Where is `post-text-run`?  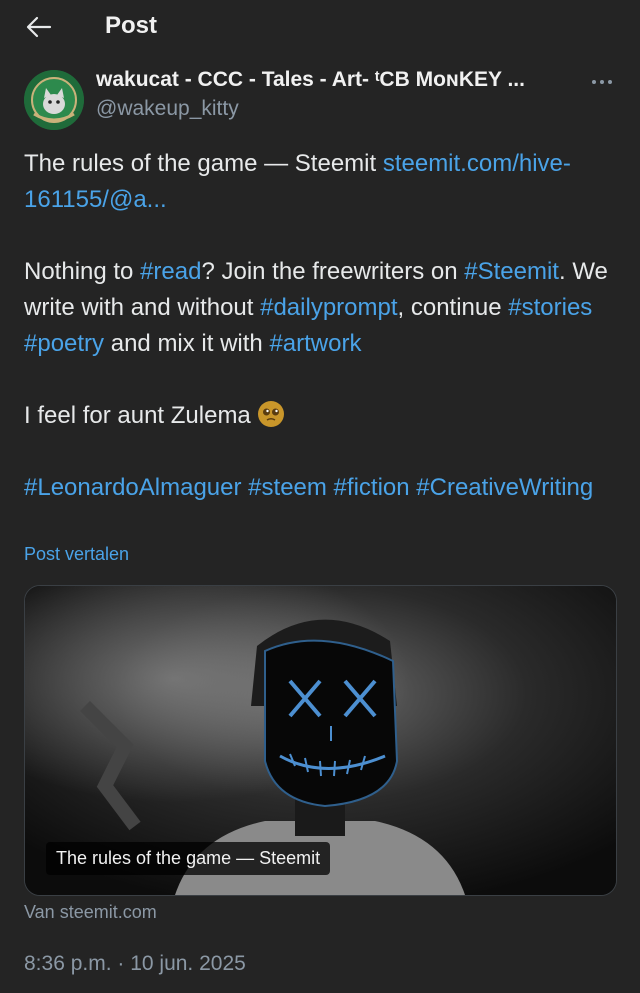
post-text-run is located at coordinates (330, 487).